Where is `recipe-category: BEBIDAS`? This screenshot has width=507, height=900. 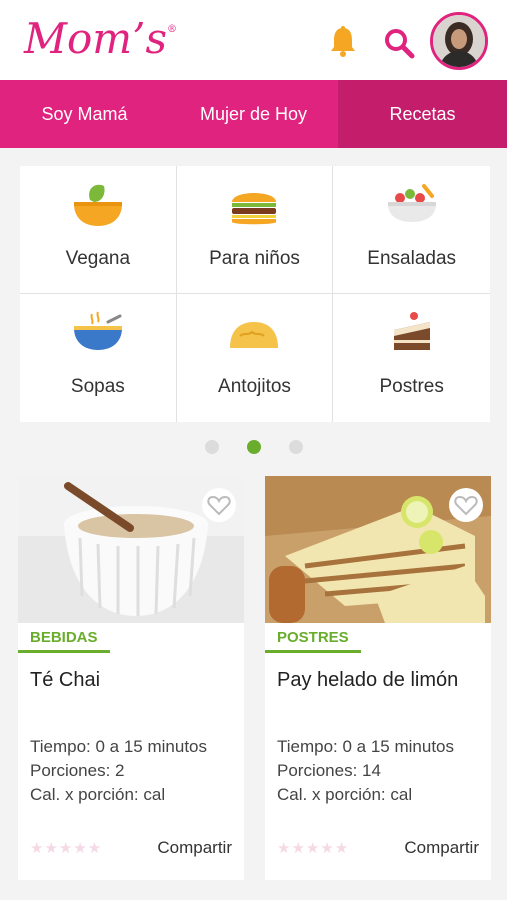 recipe-category: BEBIDAS is located at coordinates (64, 641).